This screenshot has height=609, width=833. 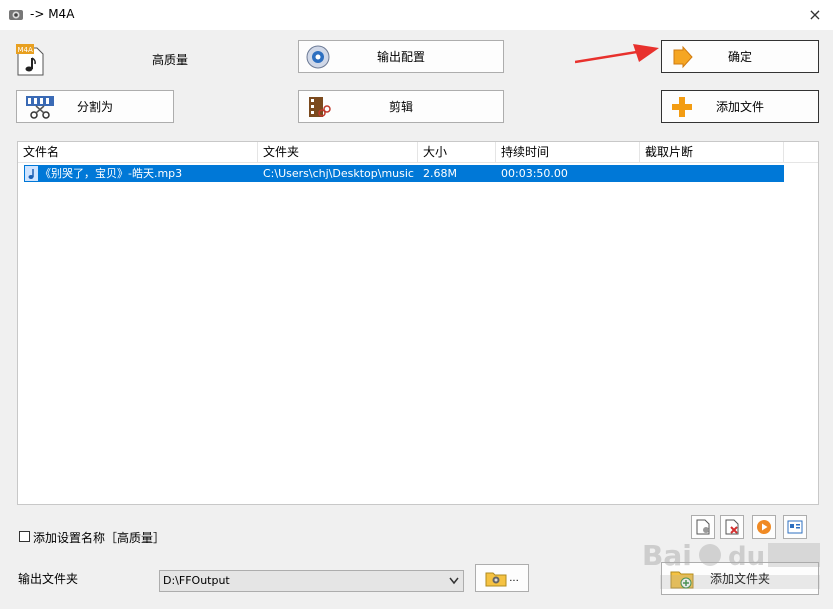 What do you see at coordinates (338, 152) in the screenshot?
I see `column-header: 文件夹` at bounding box center [338, 152].